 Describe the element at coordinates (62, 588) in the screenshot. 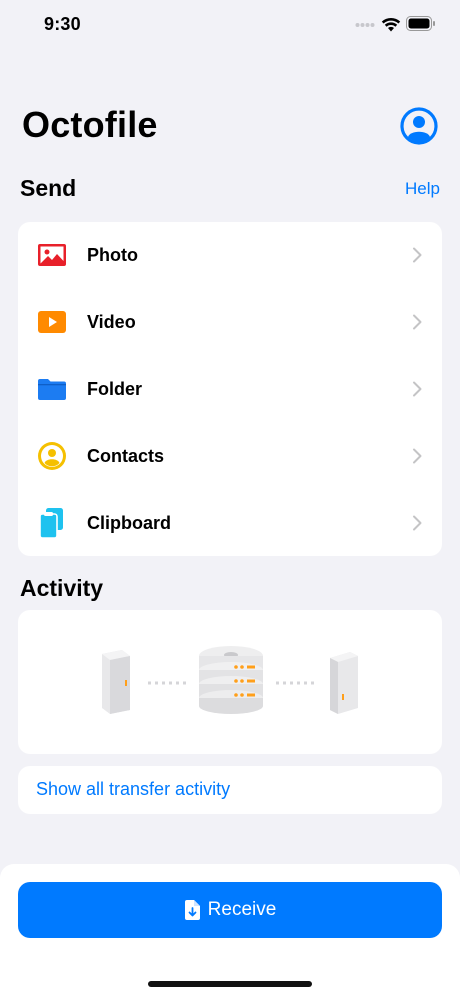

I see `activity-section-title: Activity` at that location.